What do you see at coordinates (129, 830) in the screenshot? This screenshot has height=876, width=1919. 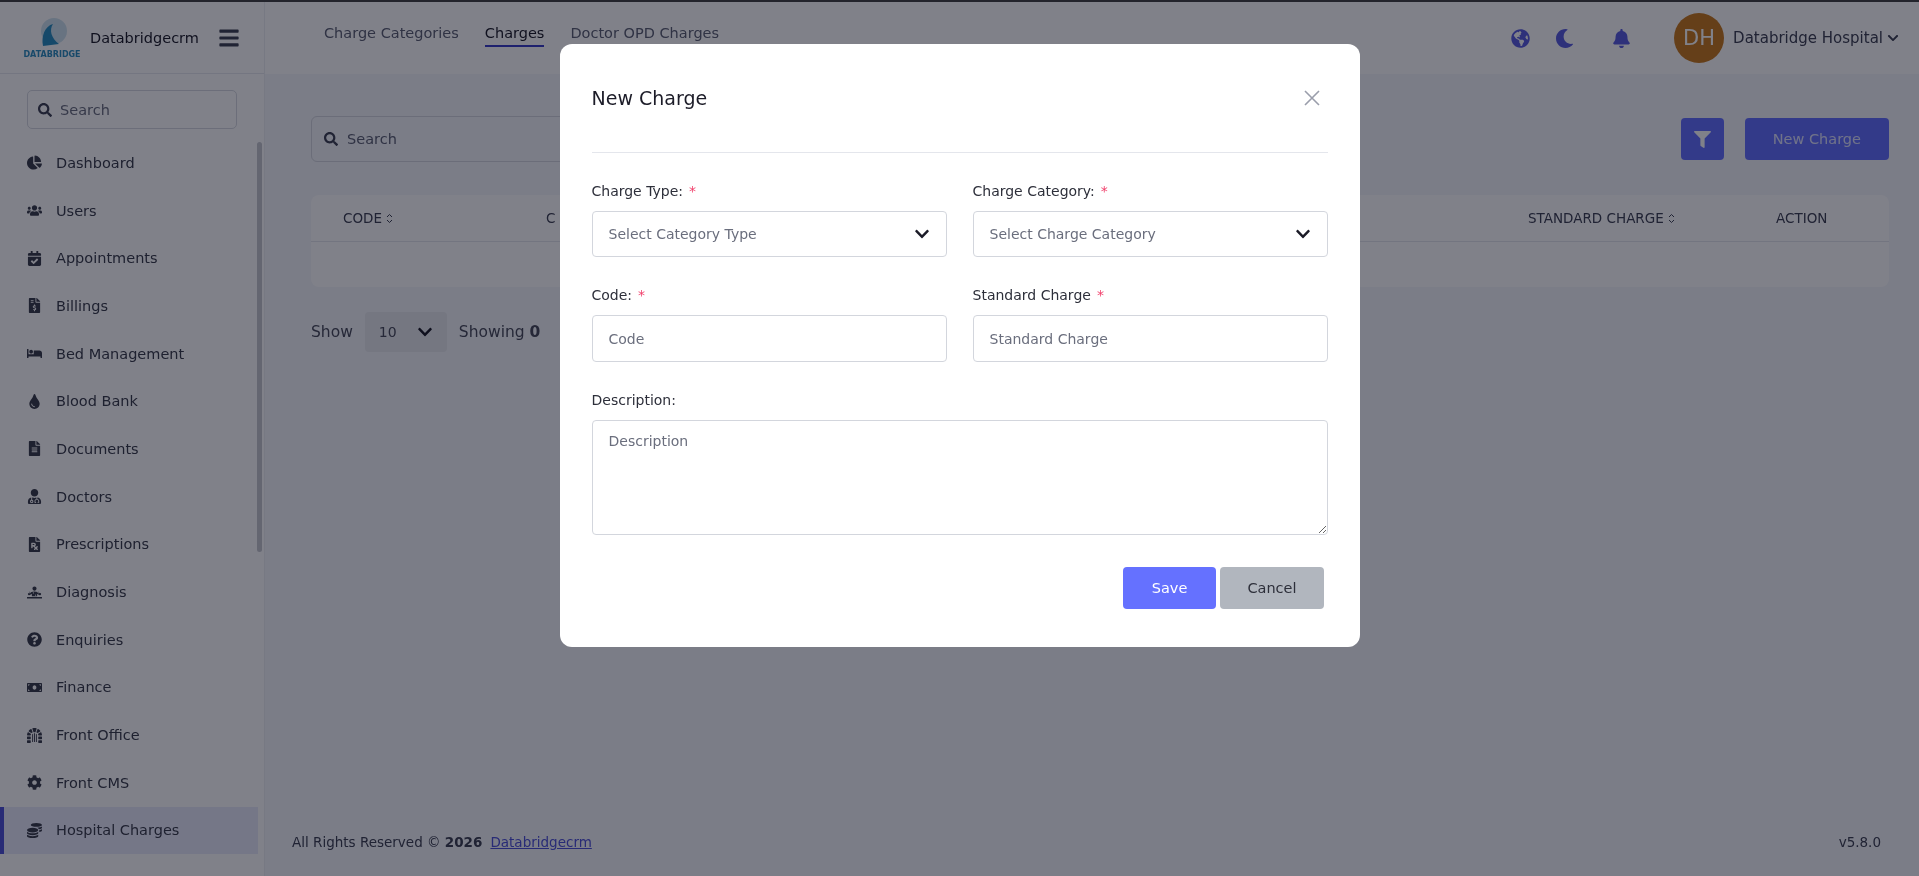 I see `sidebar-item: Hospital Charges` at bounding box center [129, 830].